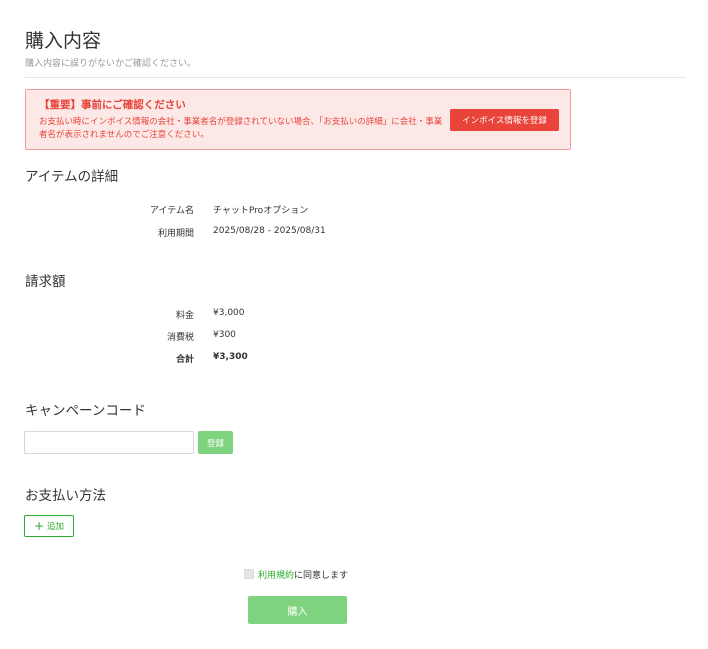  Describe the element at coordinates (65, 496) in the screenshot. I see `payment-title: お支払い方法` at that location.